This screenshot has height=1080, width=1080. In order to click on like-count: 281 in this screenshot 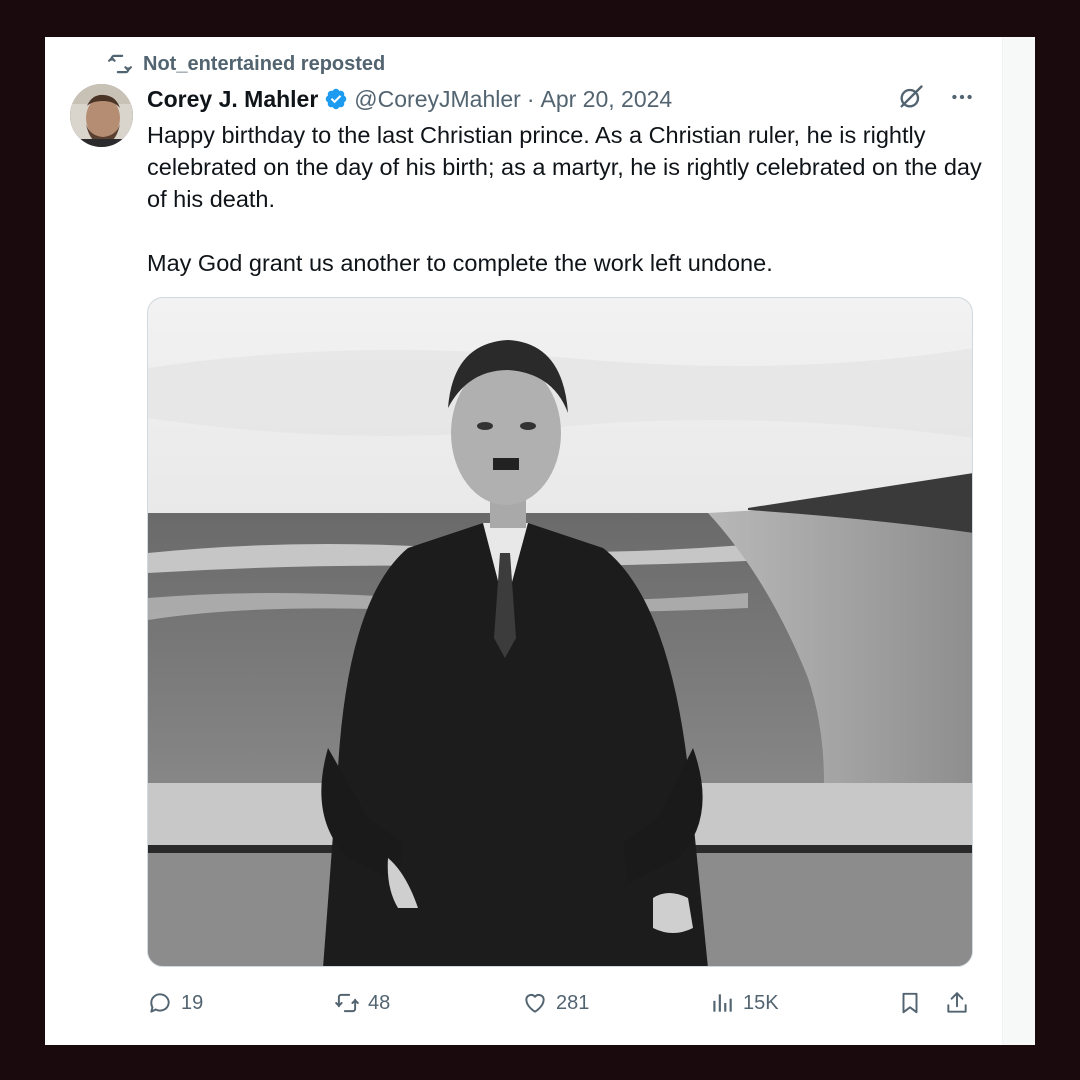, I will do `click(573, 1002)`.